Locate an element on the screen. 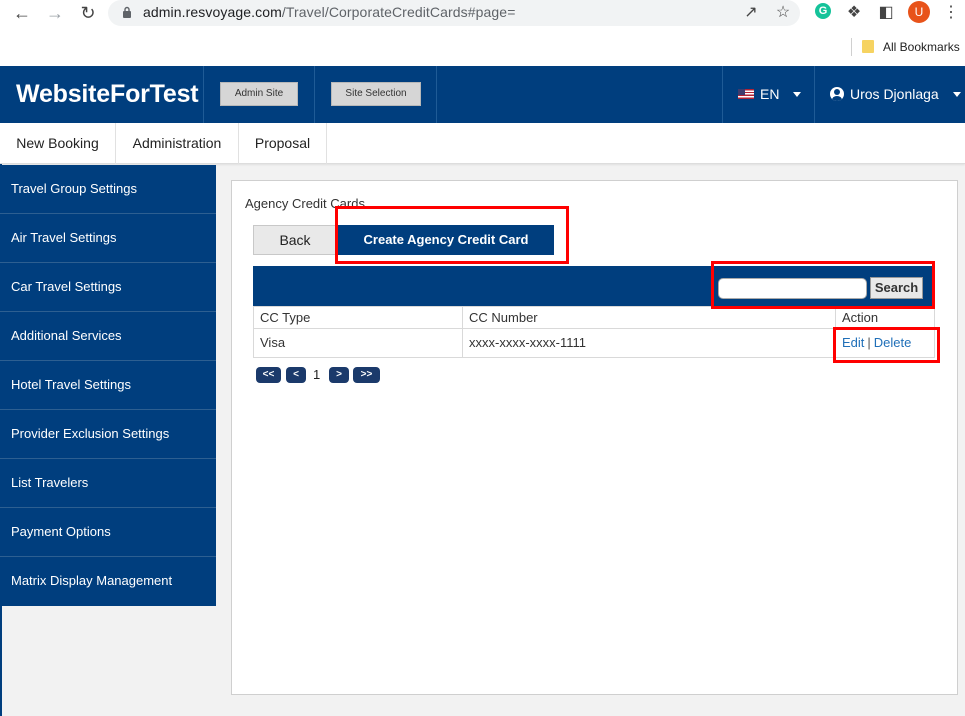 The width and height of the screenshot is (965, 716). back-button: Back is located at coordinates (295, 240).